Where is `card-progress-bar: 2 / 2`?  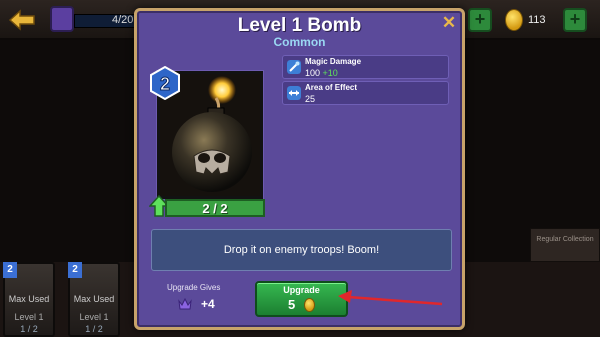 card-progress-bar: 2 / 2 is located at coordinates (215, 208).